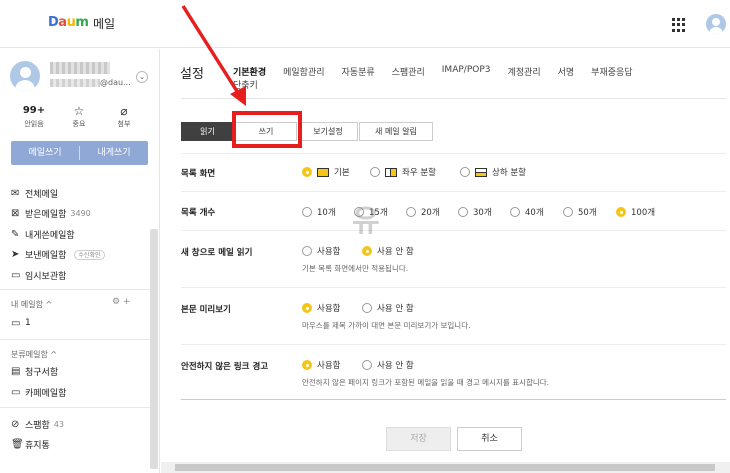 Image resolution: width=730 pixels, height=473 pixels. Describe the element at coordinates (114, 153) in the screenshot. I see `write-to-self-button: 내게쓰기` at that location.